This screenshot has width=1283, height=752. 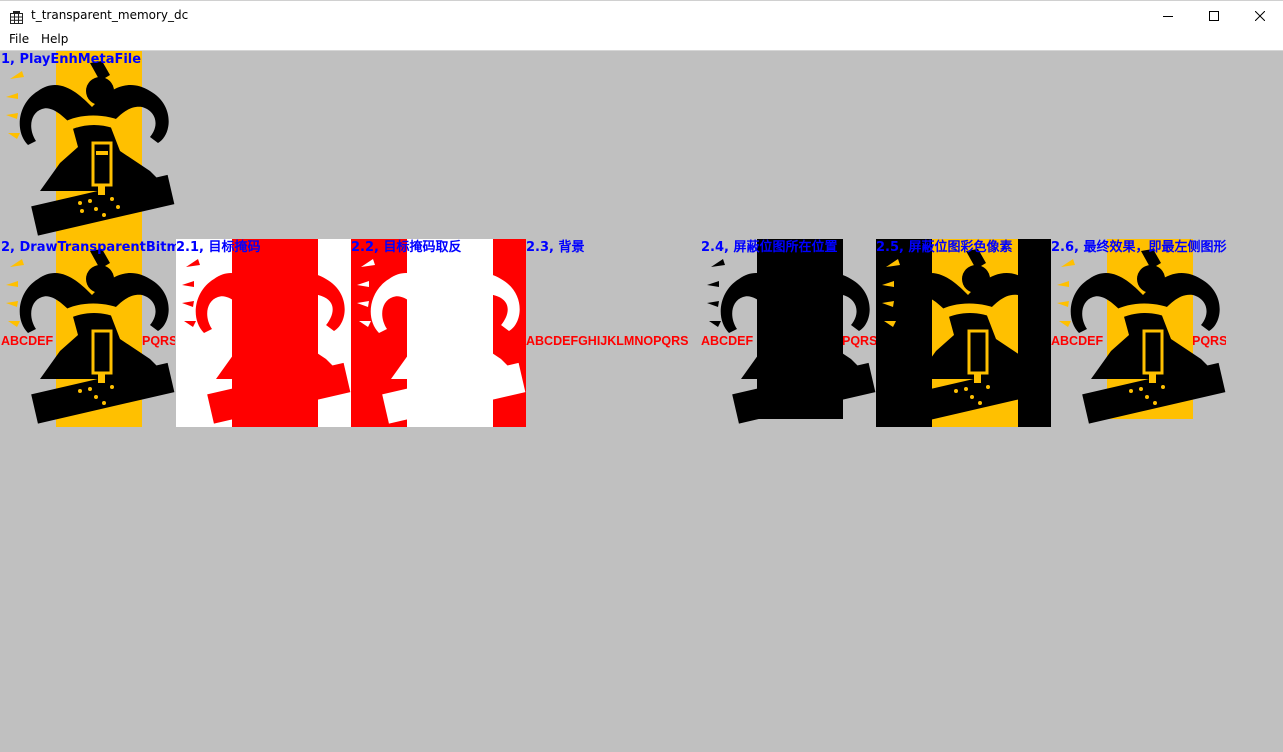 I want to click on label-step-2-3: 2.3, 背景, so click(x=555, y=247).